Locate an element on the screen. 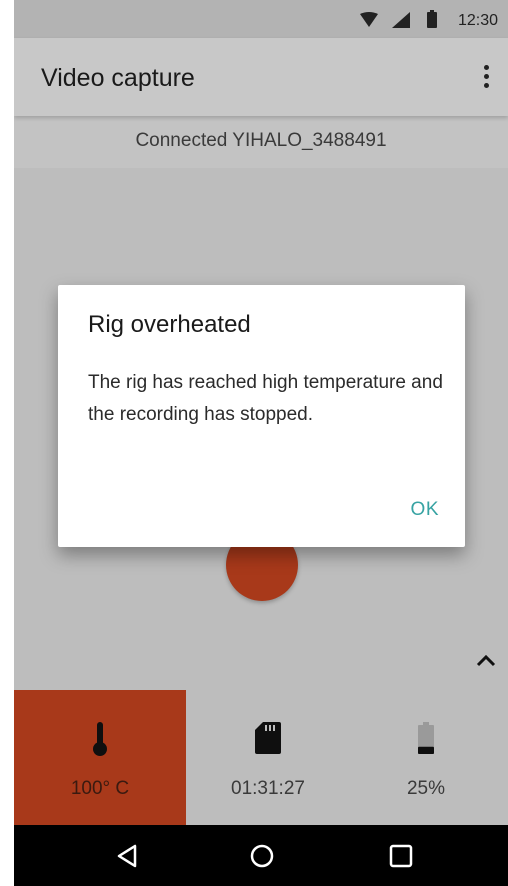 This screenshot has height=886, width=508. back-icon is located at coordinates (128, 856).